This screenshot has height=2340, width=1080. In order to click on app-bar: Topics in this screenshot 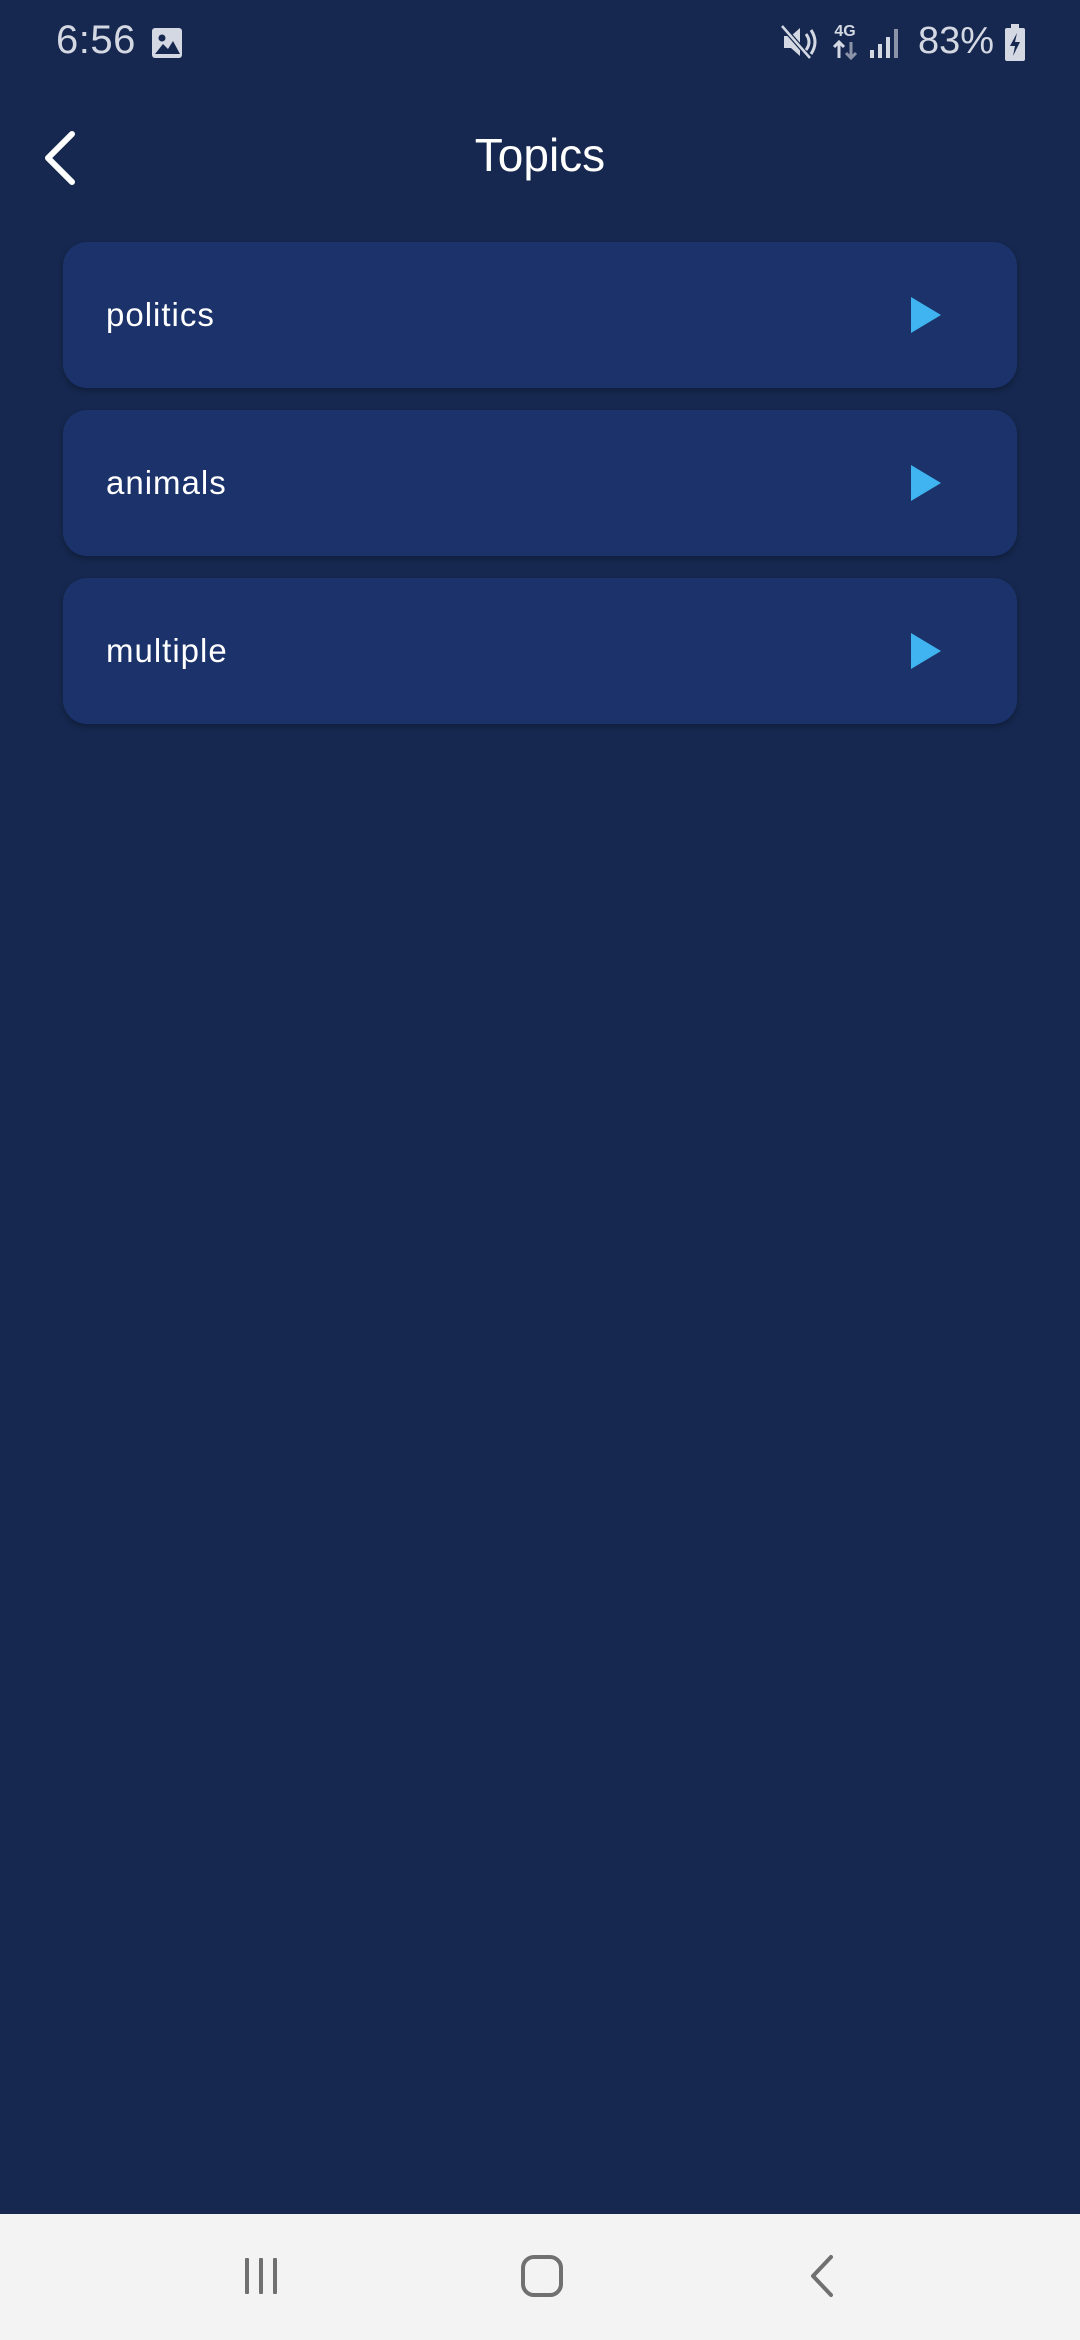, I will do `click(540, 158)`.